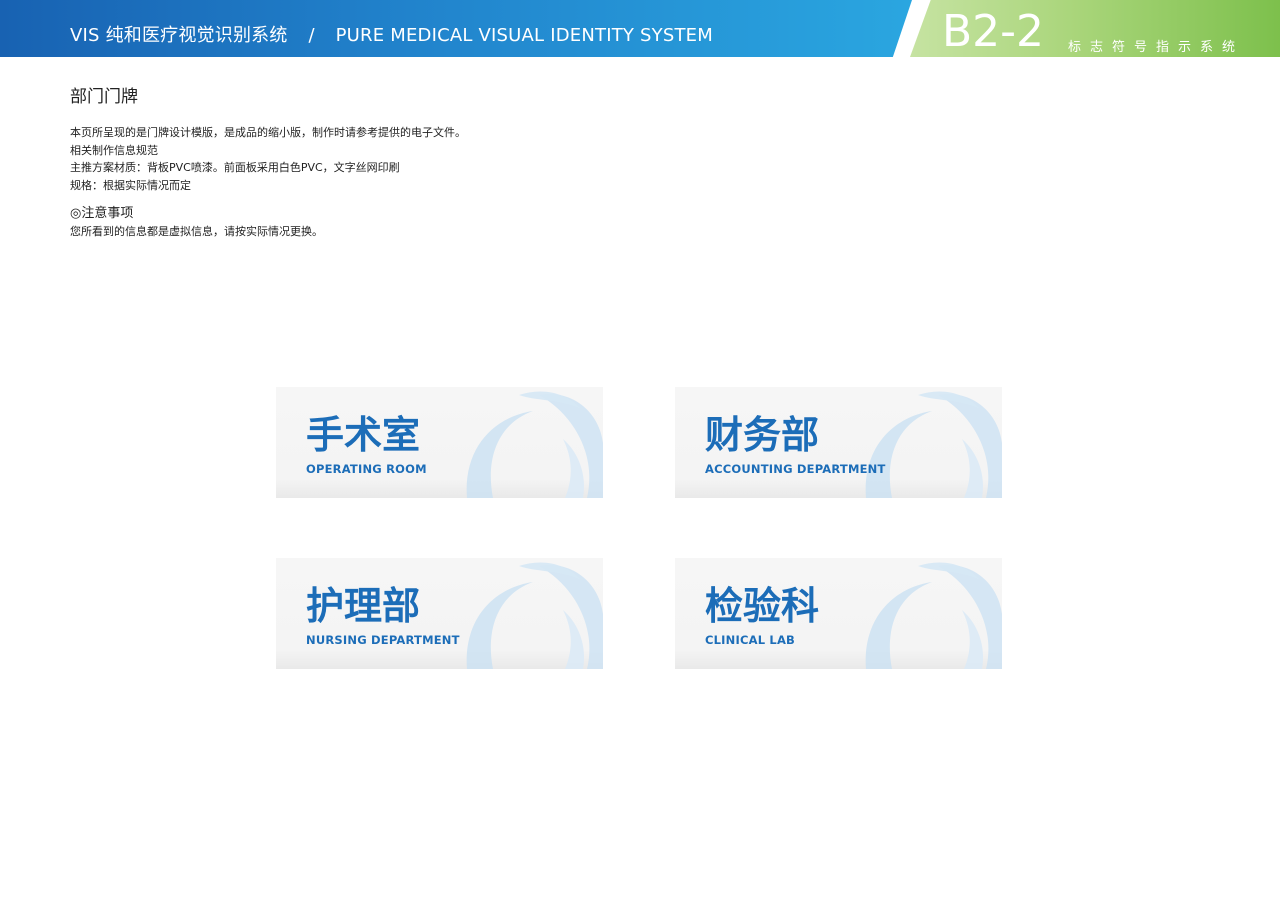 The image size is (1280, 906). I want to click on sign-title-en: NURSING DEPARTMENT, so click(383, 640).